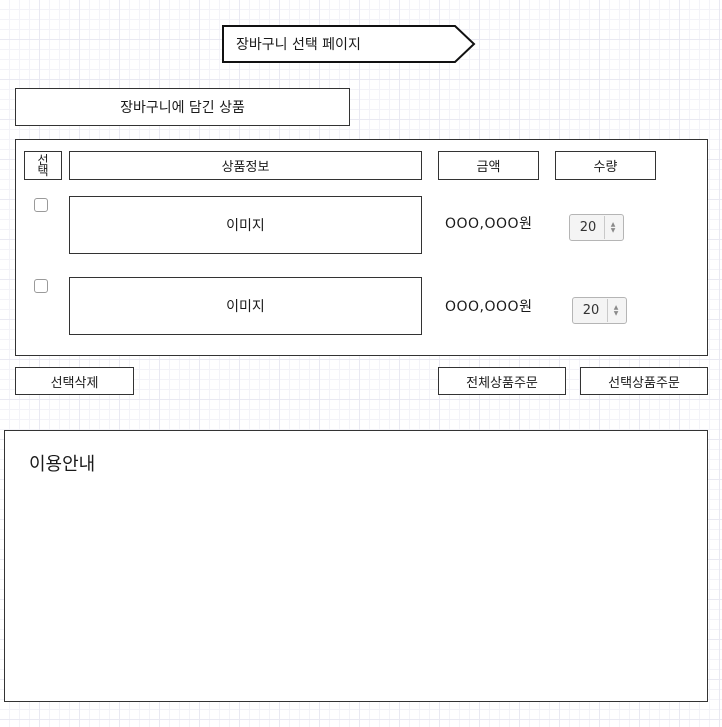 This screenshot has width=722, height=727. Describe the element at coordinates (41, 205) in the screenshot. I see `row-1-checkbox` at that location.